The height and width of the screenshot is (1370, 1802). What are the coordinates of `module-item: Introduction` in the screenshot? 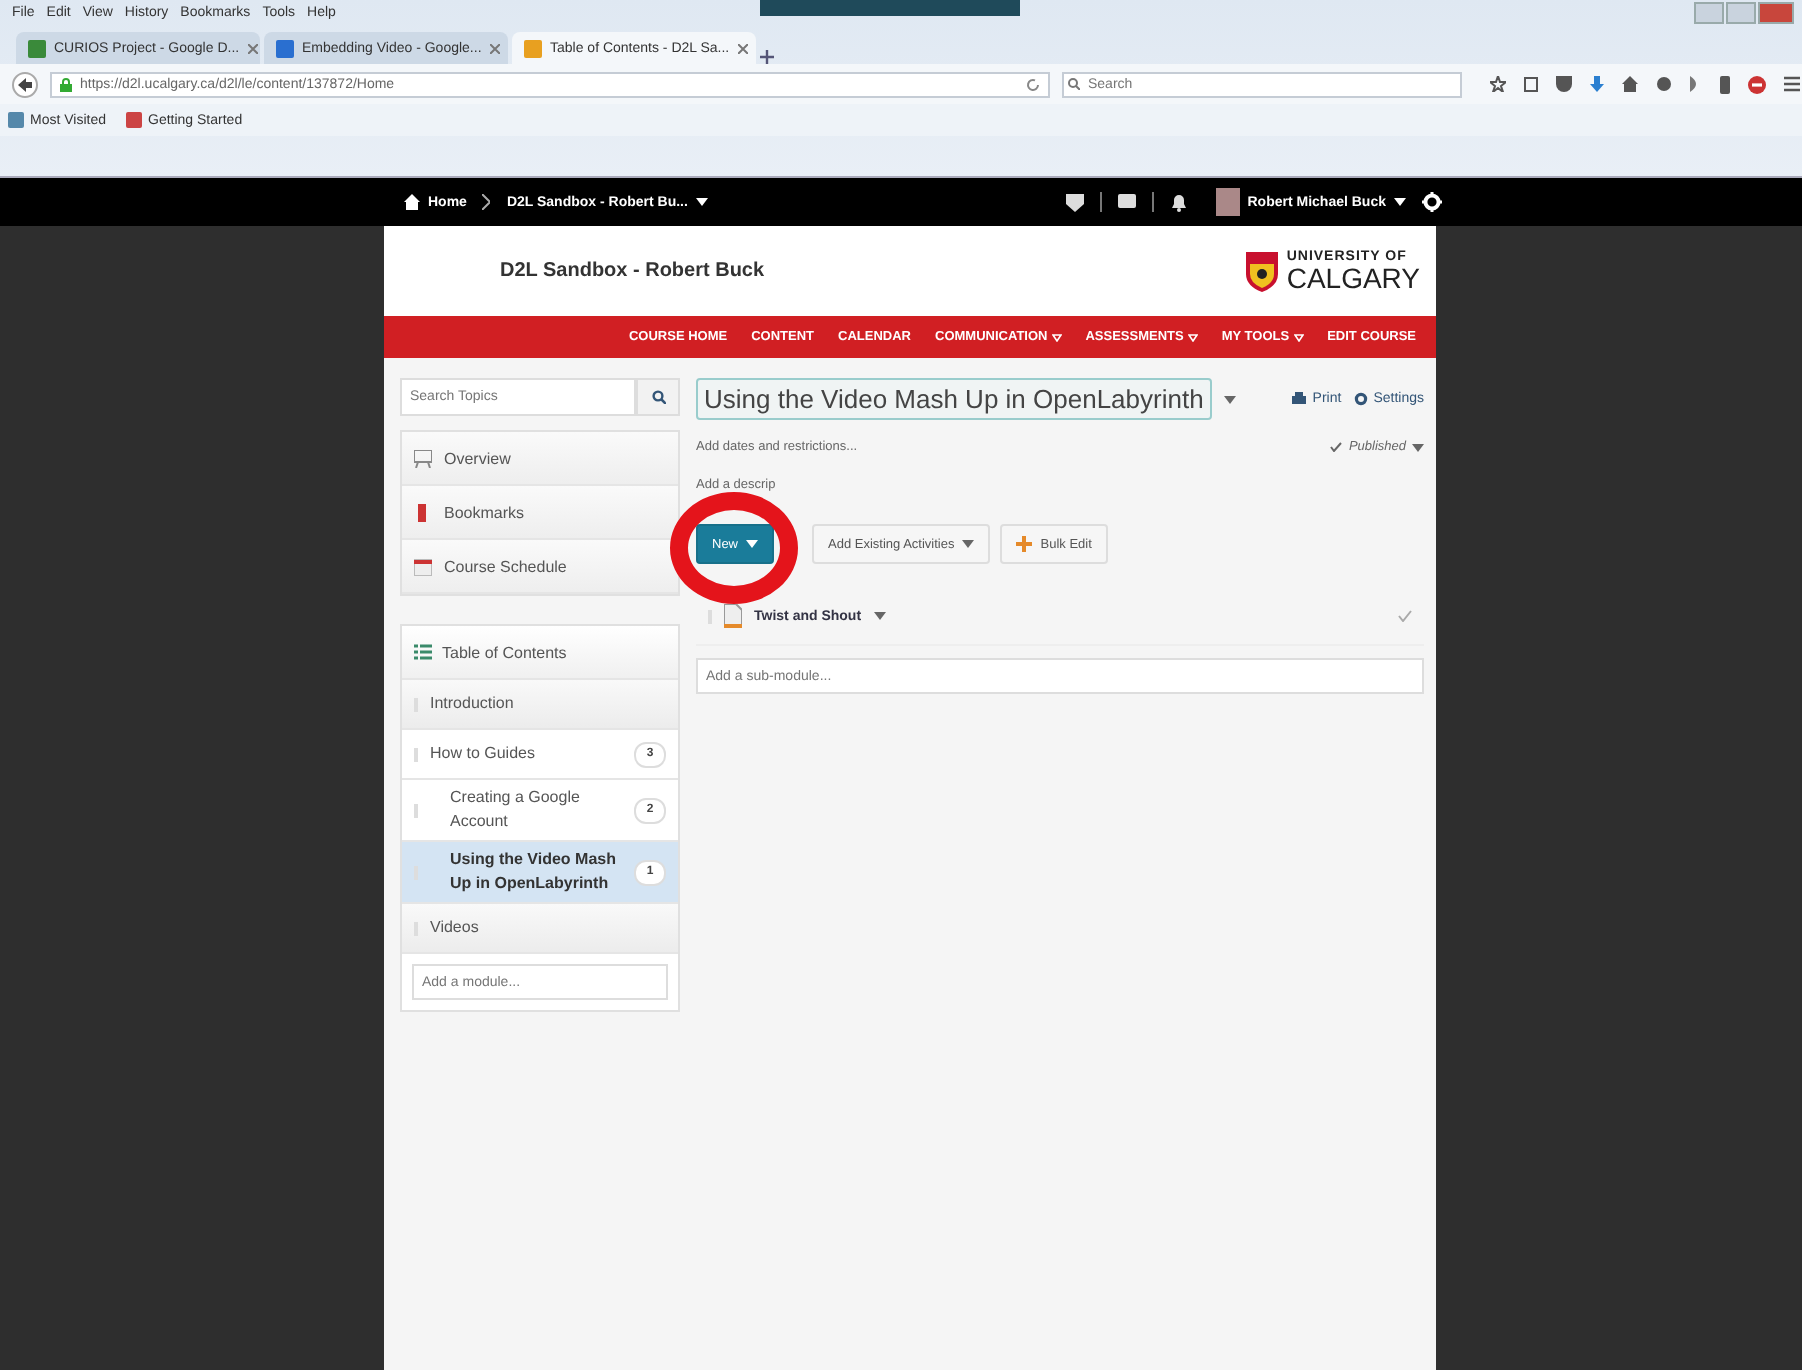 It's located at (540, 705).